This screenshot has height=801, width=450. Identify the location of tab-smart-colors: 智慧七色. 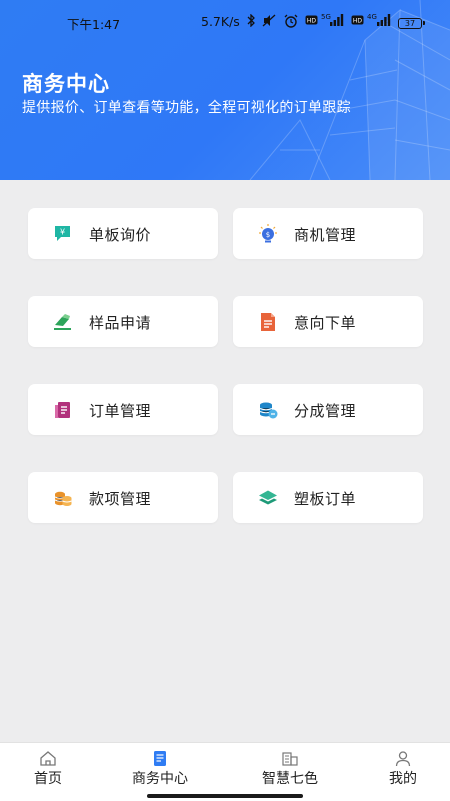
(290, 772).